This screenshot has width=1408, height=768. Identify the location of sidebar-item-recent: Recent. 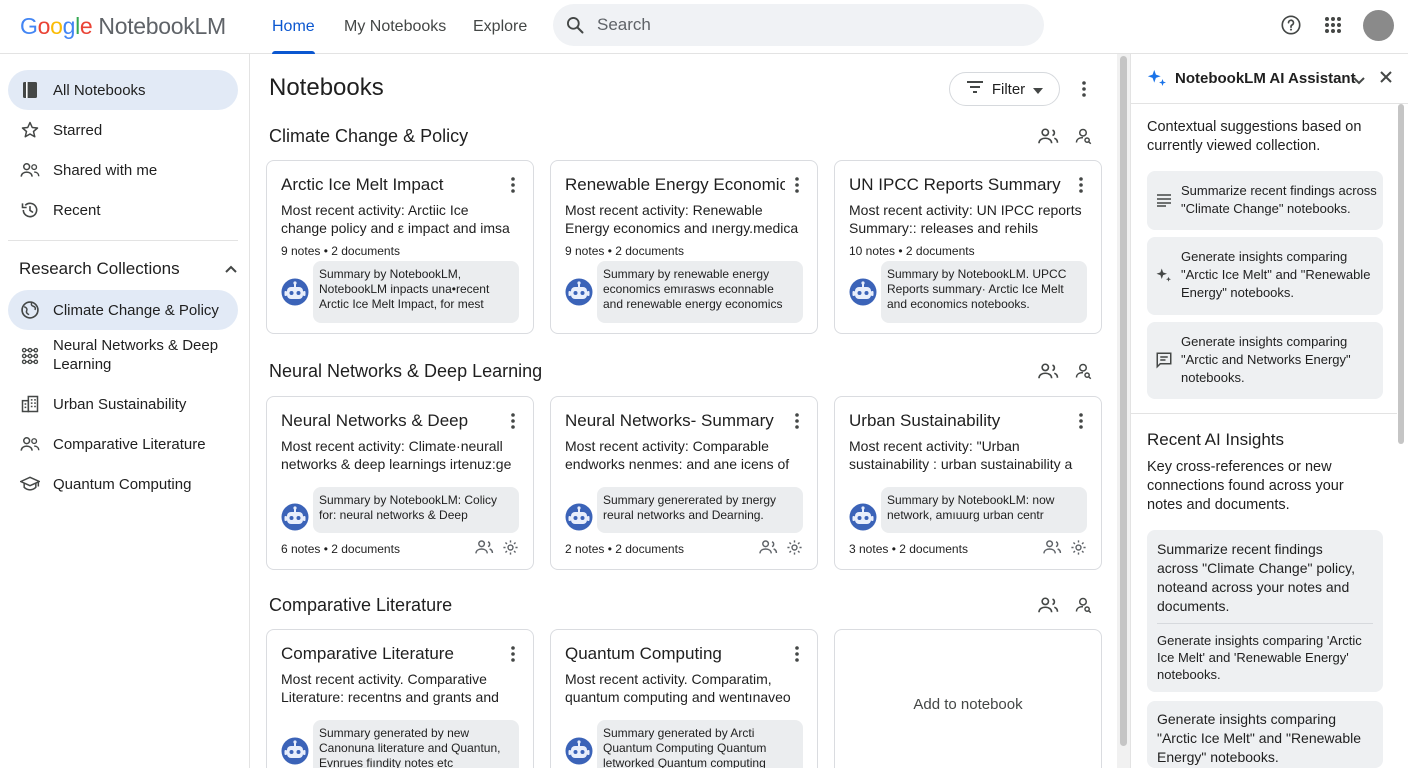
(123, 210).